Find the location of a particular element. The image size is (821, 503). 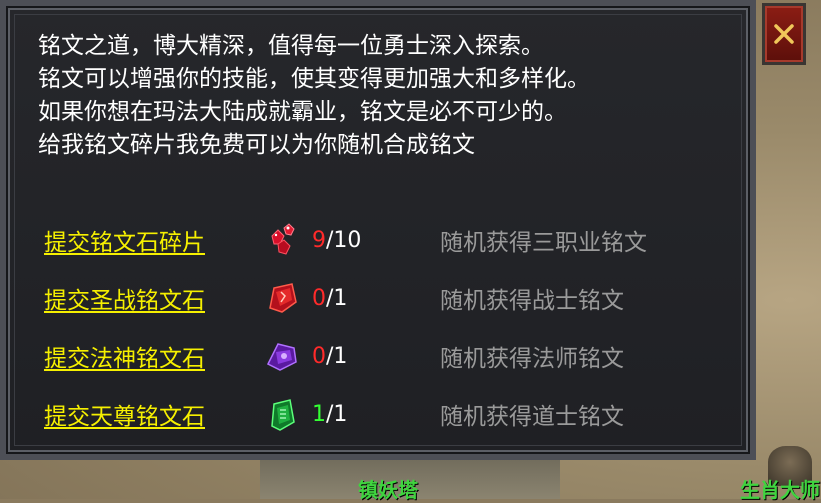

close-x-icon is located at coordinates (784, 34).